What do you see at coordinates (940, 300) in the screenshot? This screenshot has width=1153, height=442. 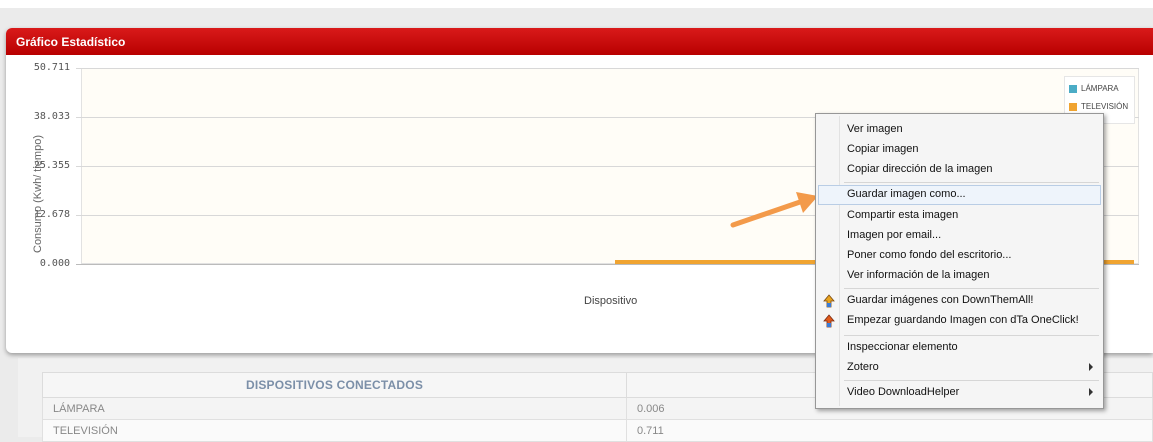 I see `menu-item-label: Guardar imágenes con DownThemAll!` at bounding box center [940, 300].